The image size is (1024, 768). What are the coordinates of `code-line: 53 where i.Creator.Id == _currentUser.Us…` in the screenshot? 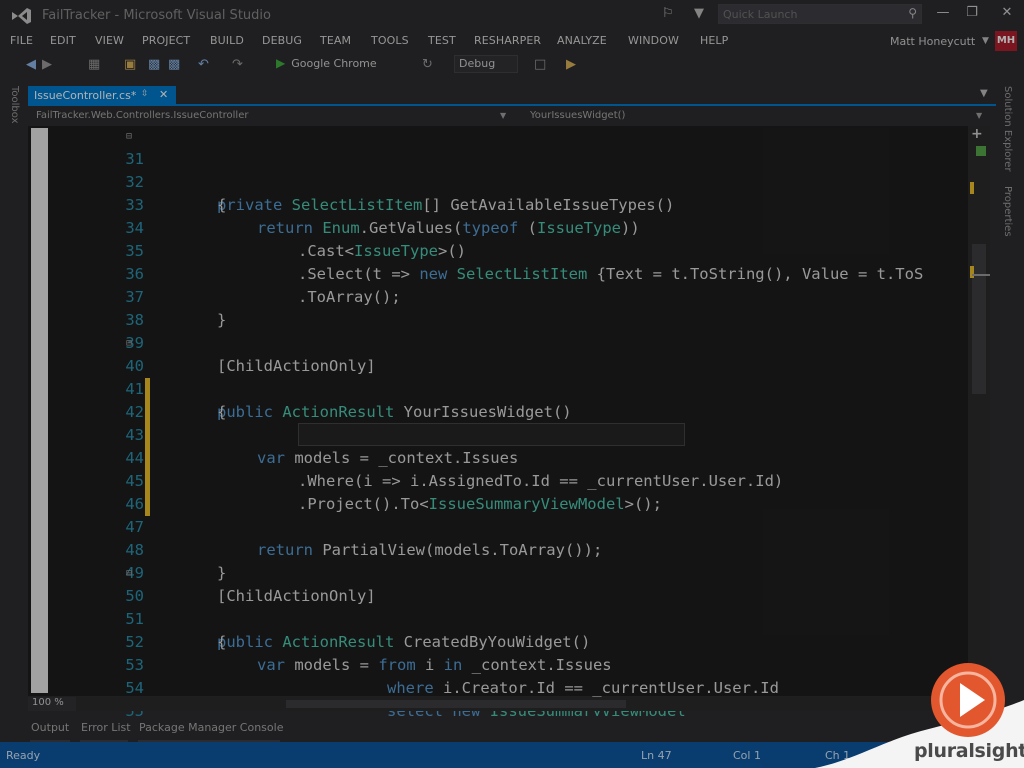 It's located at (498, 664).